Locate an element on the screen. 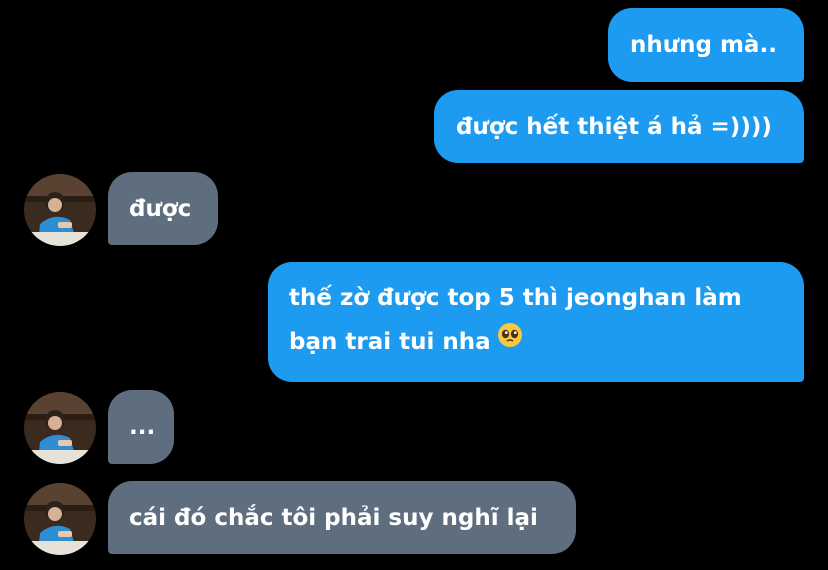 Image resolution: width=828 pixels, height=570 pixels. message-text-line: bạn trai tui nha is located at coordinates (546, 342).